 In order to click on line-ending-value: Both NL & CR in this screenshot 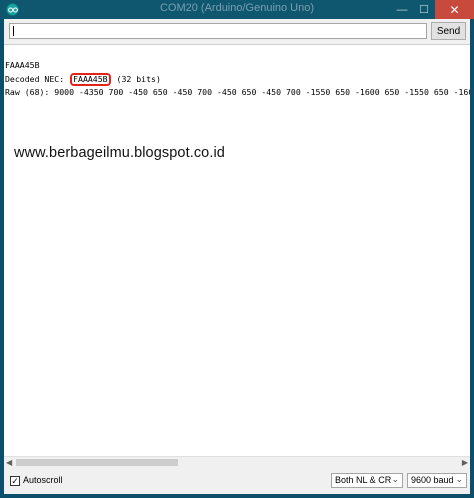, I will do `click(363, 480)`.